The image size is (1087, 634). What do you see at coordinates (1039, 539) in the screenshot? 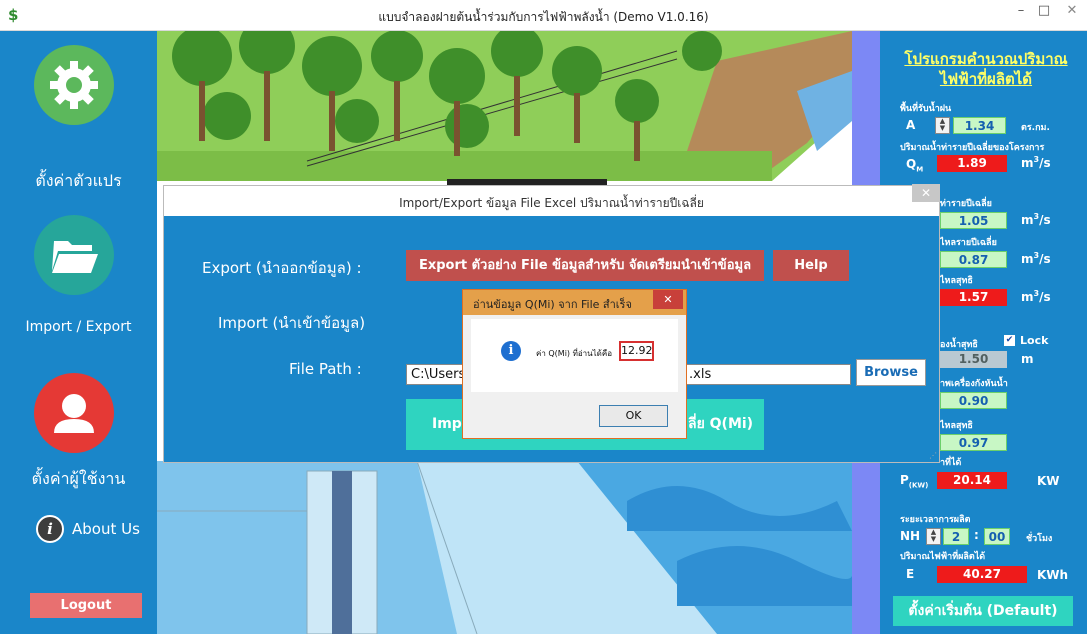
I see `hours-unit: ชั่วโมง` at bounding box center [1039, 539].